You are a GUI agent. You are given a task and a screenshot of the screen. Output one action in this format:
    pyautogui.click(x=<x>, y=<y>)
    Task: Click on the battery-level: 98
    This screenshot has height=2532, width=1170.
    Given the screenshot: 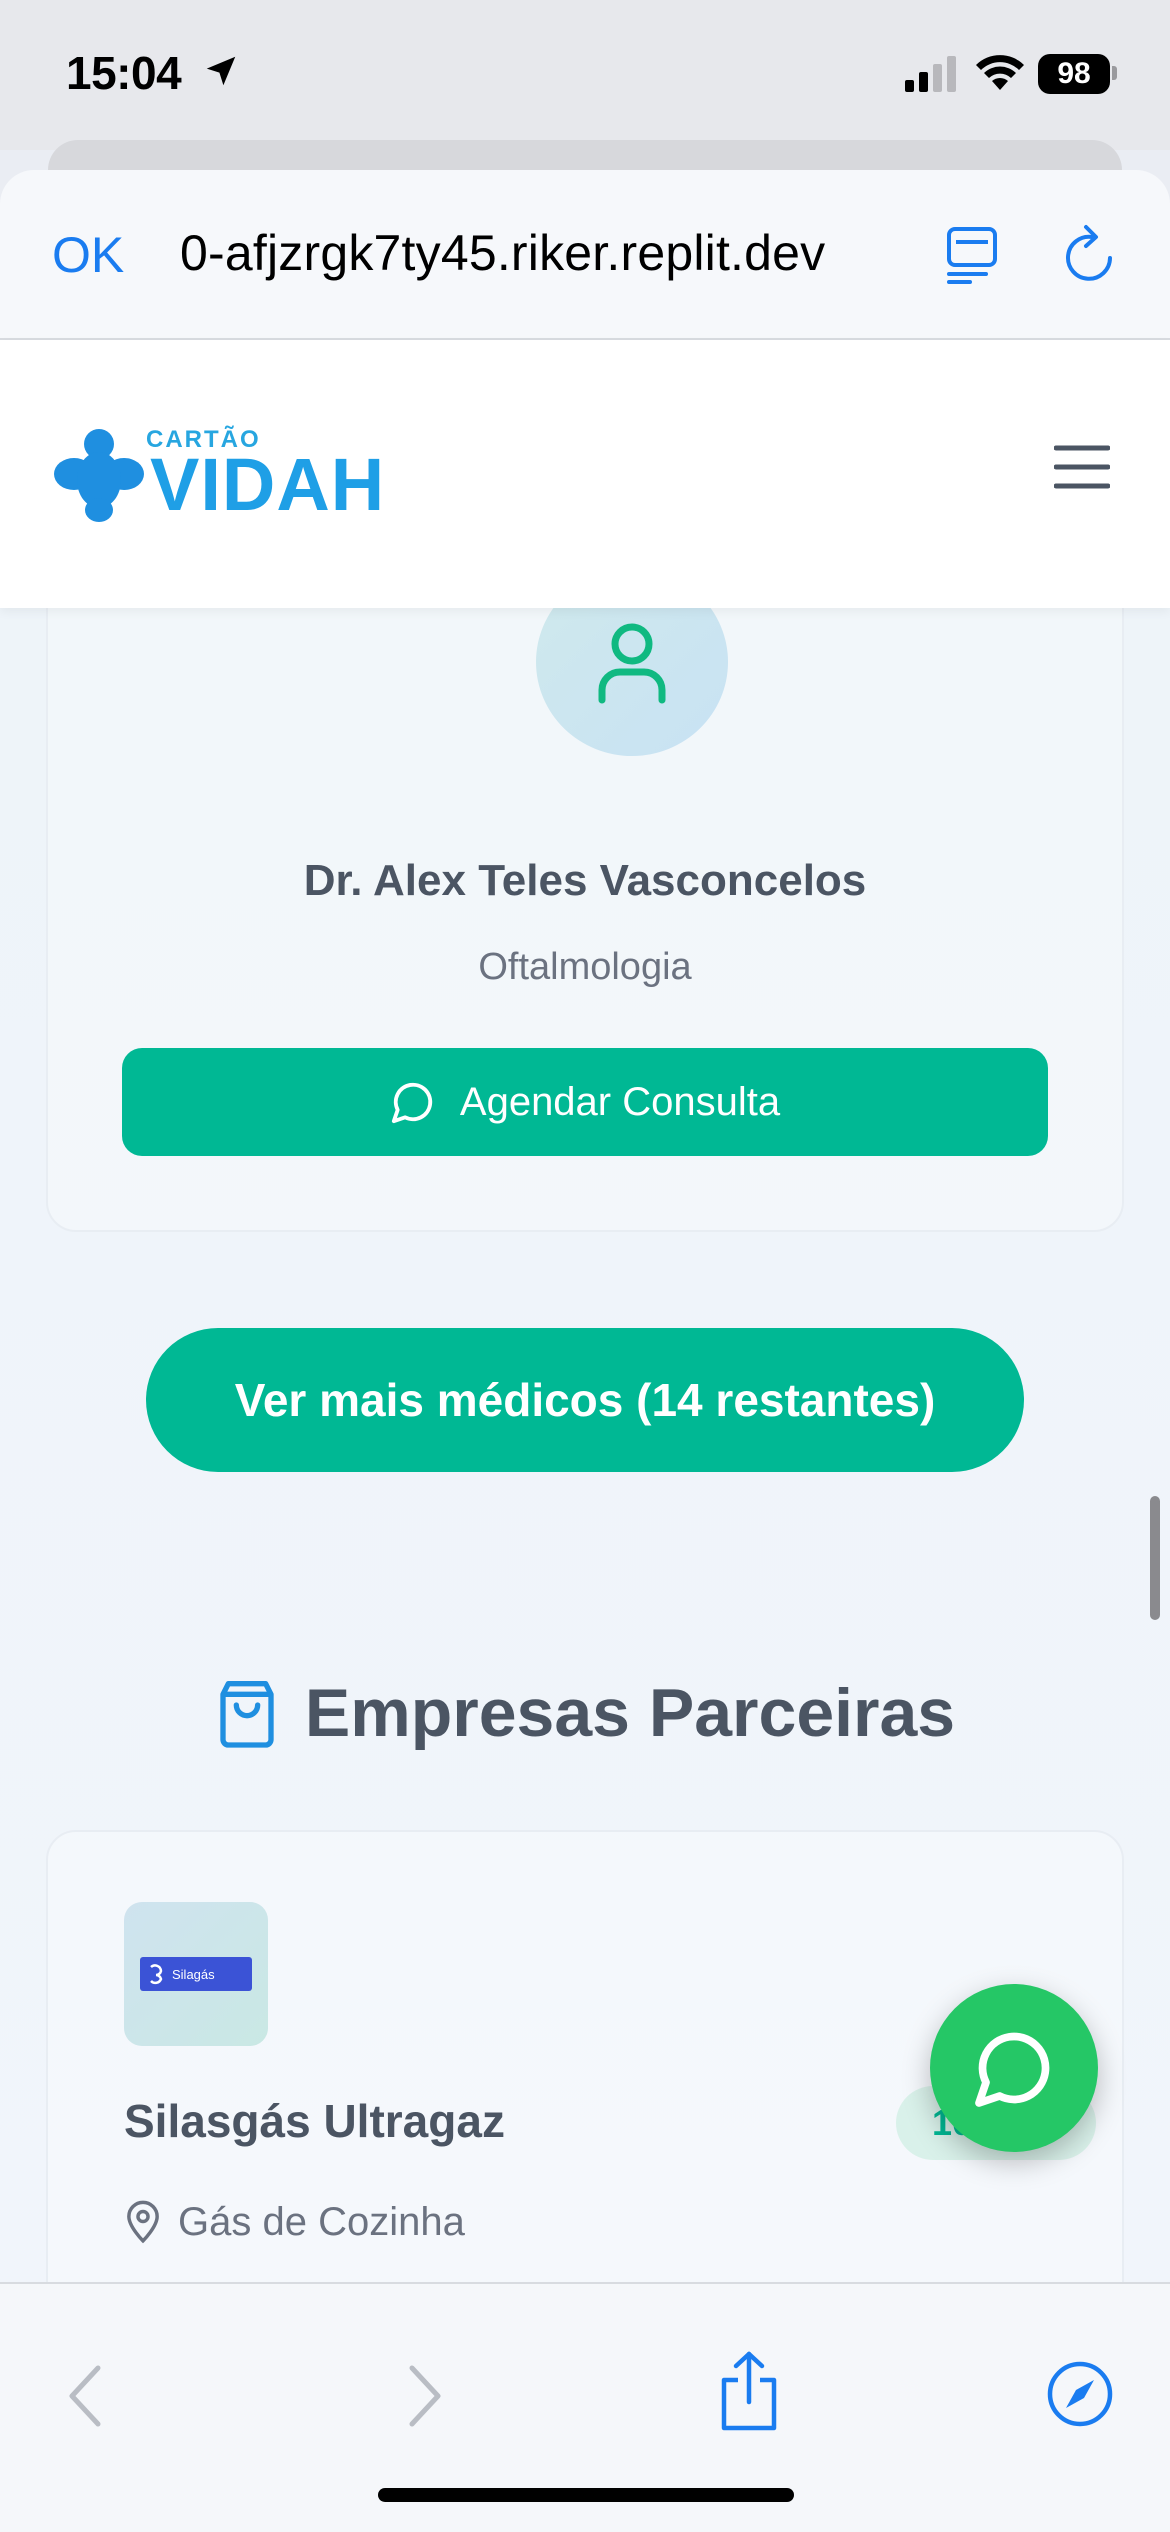 What is the action you would take?
    pyautogui.click(x=1074, y=73)
    